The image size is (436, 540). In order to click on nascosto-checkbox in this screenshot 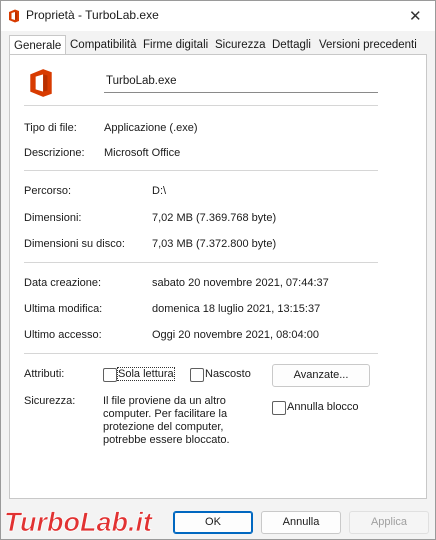, I will do `click(197, 375)`.